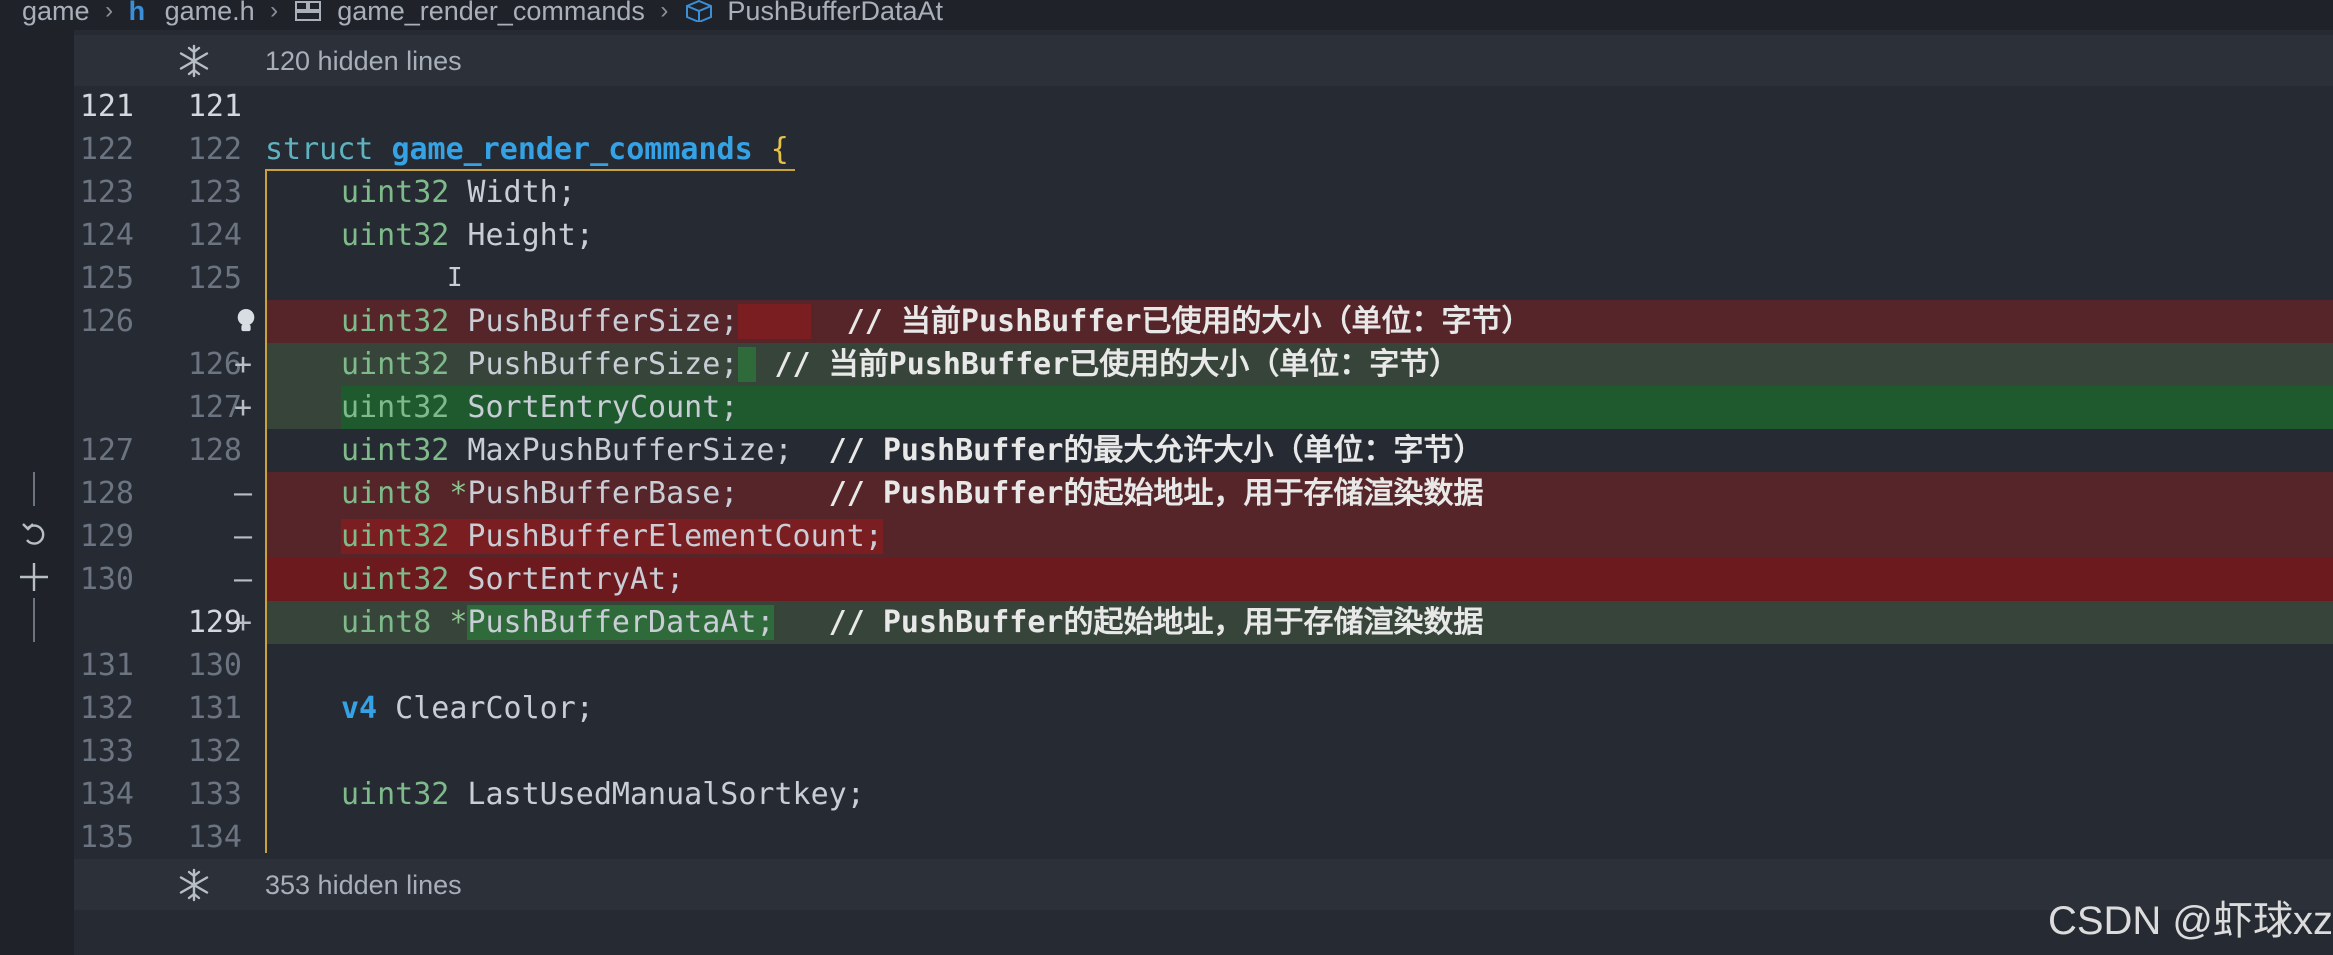 This screenshot has width=2333, height=955. What do you see at coordinates (214, 665) in the screenshot?
I see `new-line-number: 130` at bounding box center [214, 665].